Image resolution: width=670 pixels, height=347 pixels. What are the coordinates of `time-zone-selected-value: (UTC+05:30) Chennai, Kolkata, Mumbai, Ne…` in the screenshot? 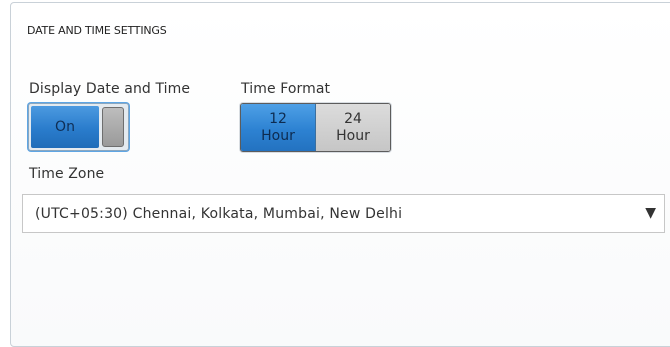 It's located at (219, 214).